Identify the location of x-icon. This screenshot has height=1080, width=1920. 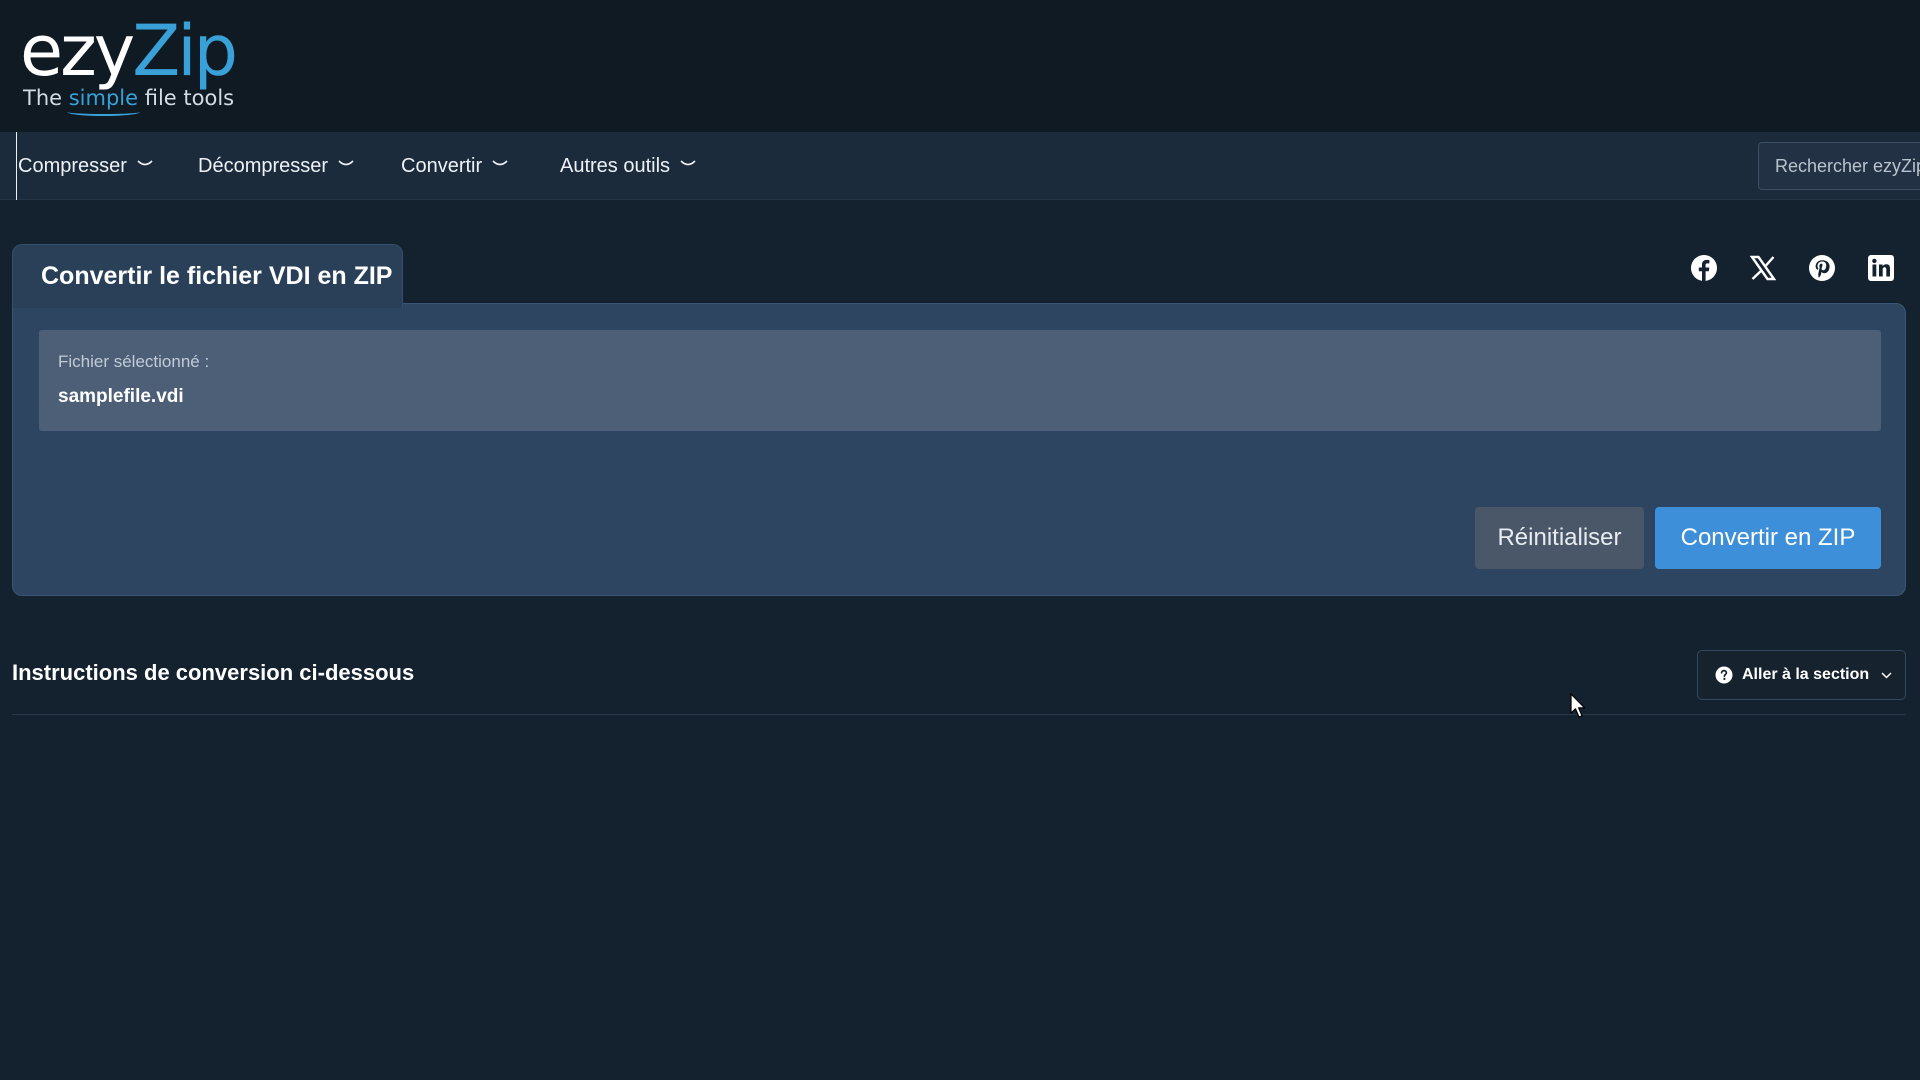
(1763, 268).